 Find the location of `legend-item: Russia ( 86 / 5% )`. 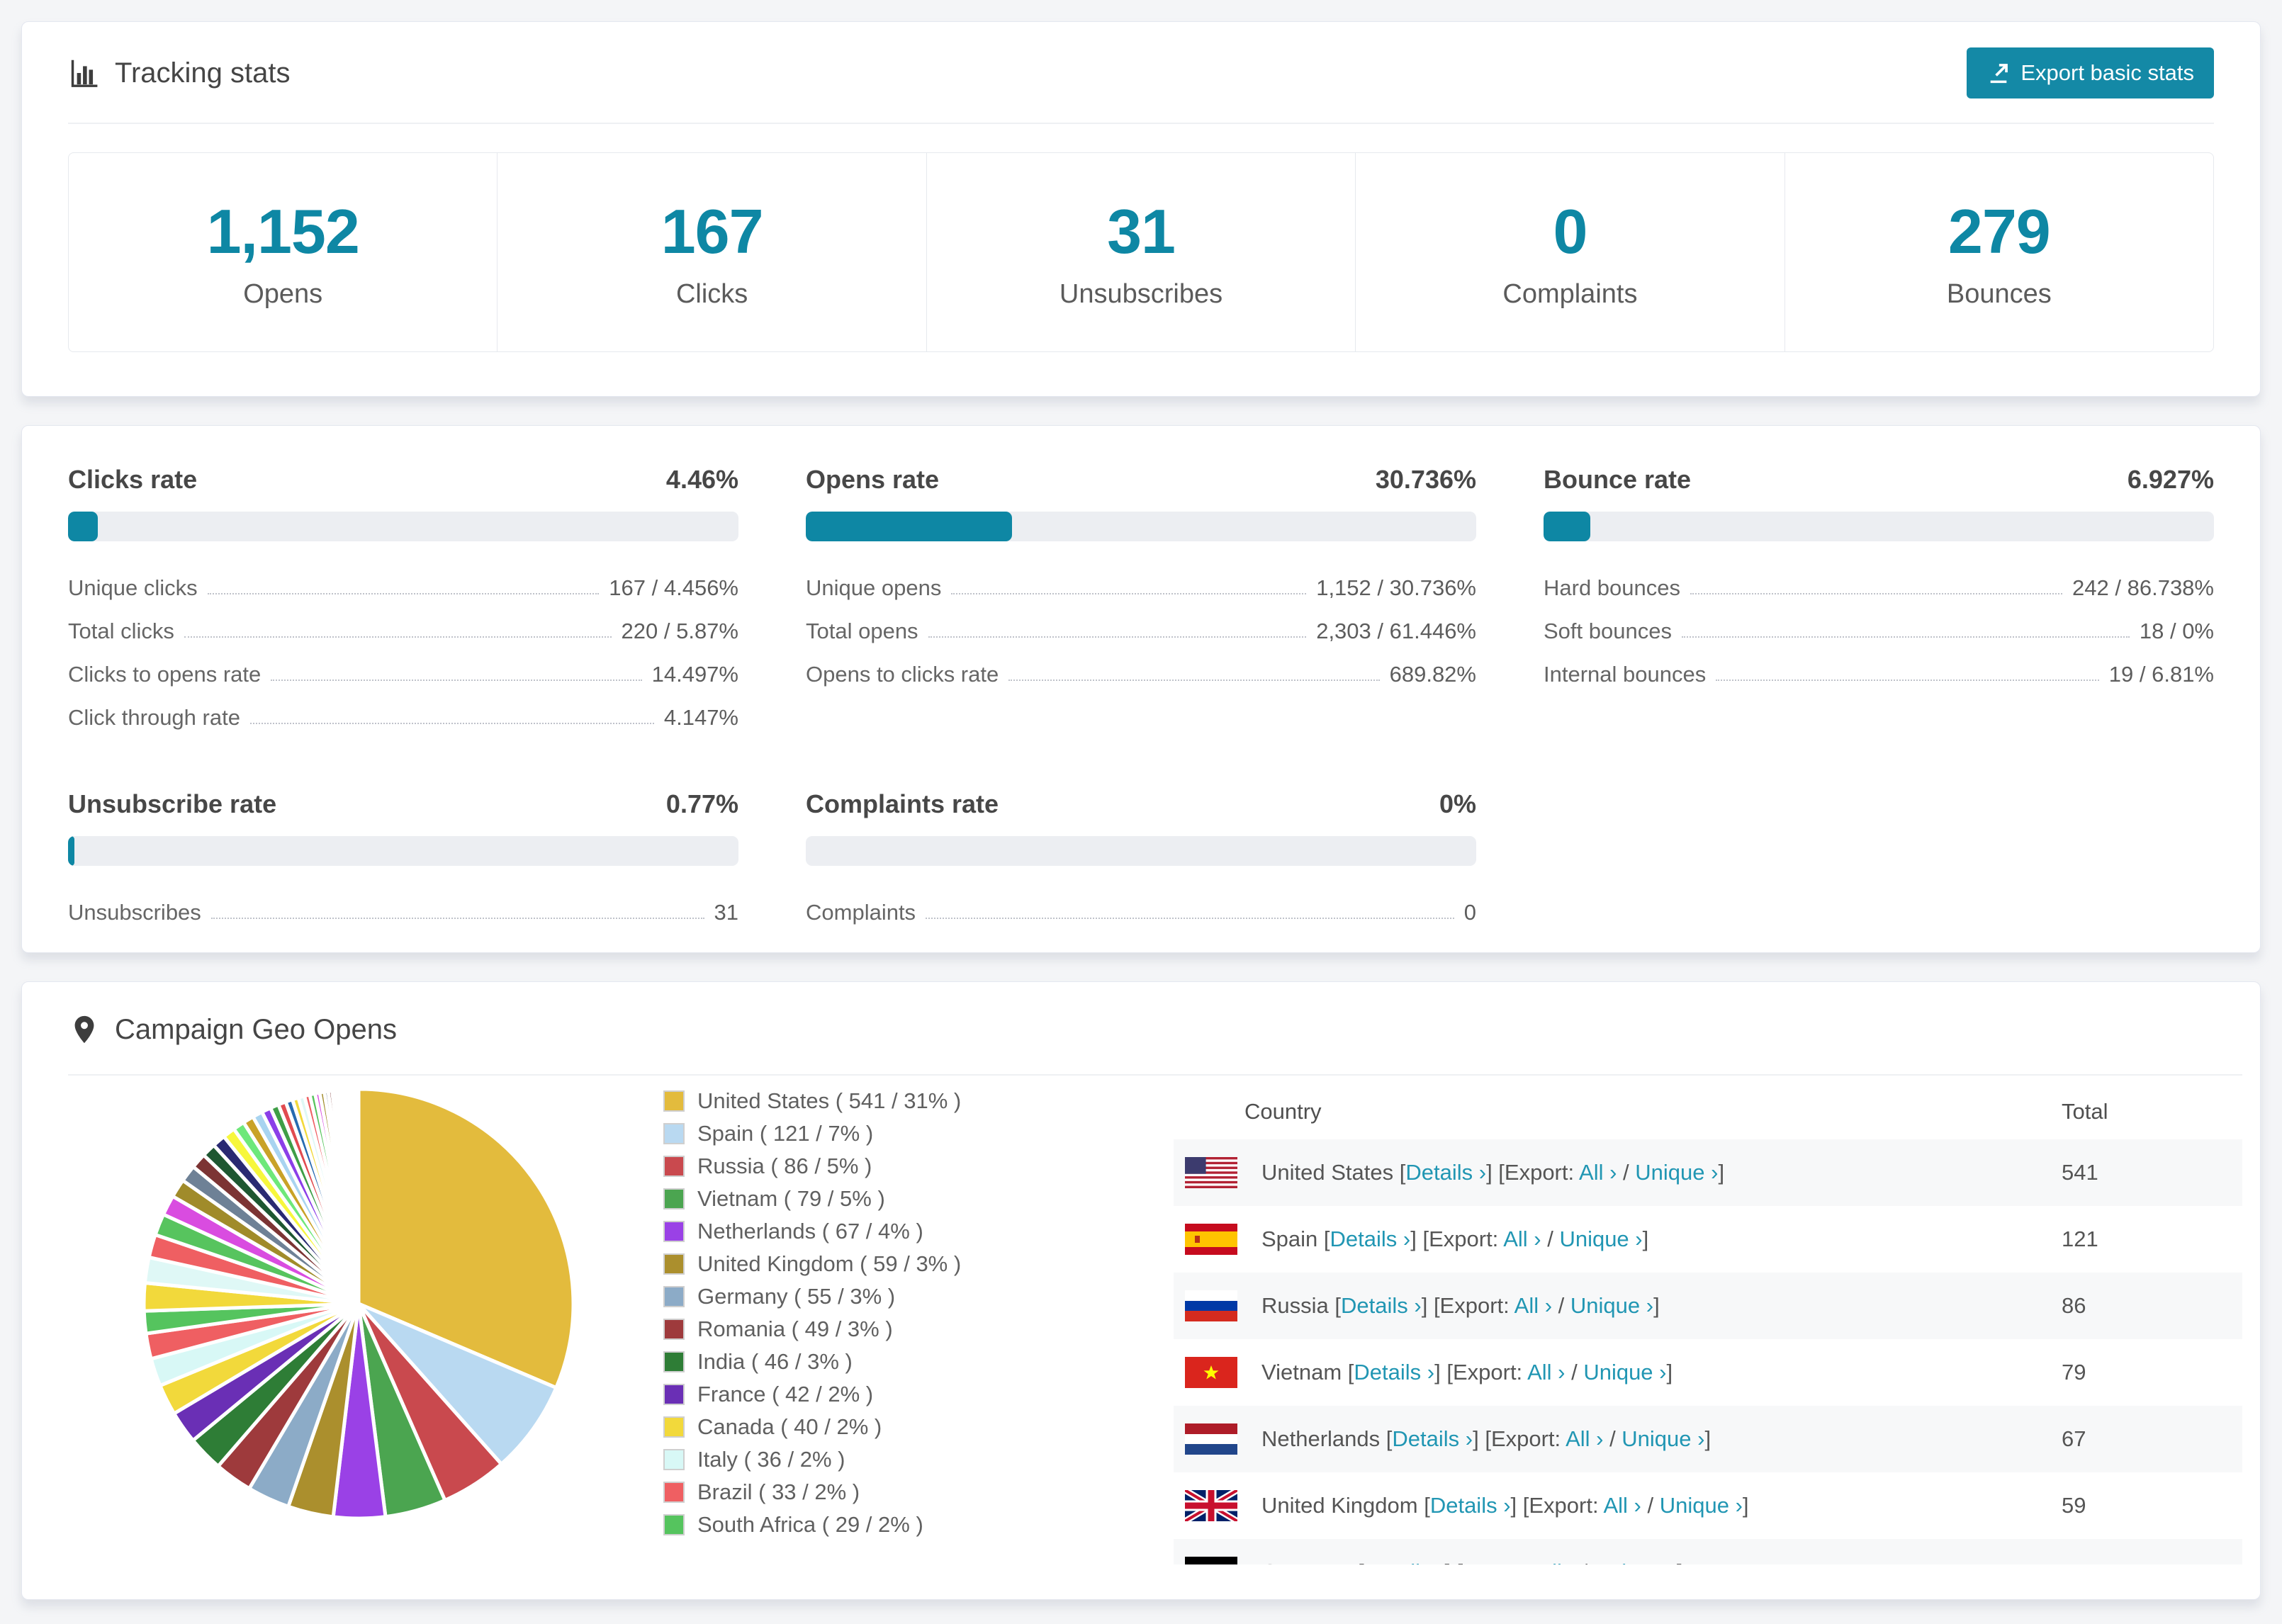

legend-item: Russia ( 86 / 5% ) is located at coordinates (805, 1167).